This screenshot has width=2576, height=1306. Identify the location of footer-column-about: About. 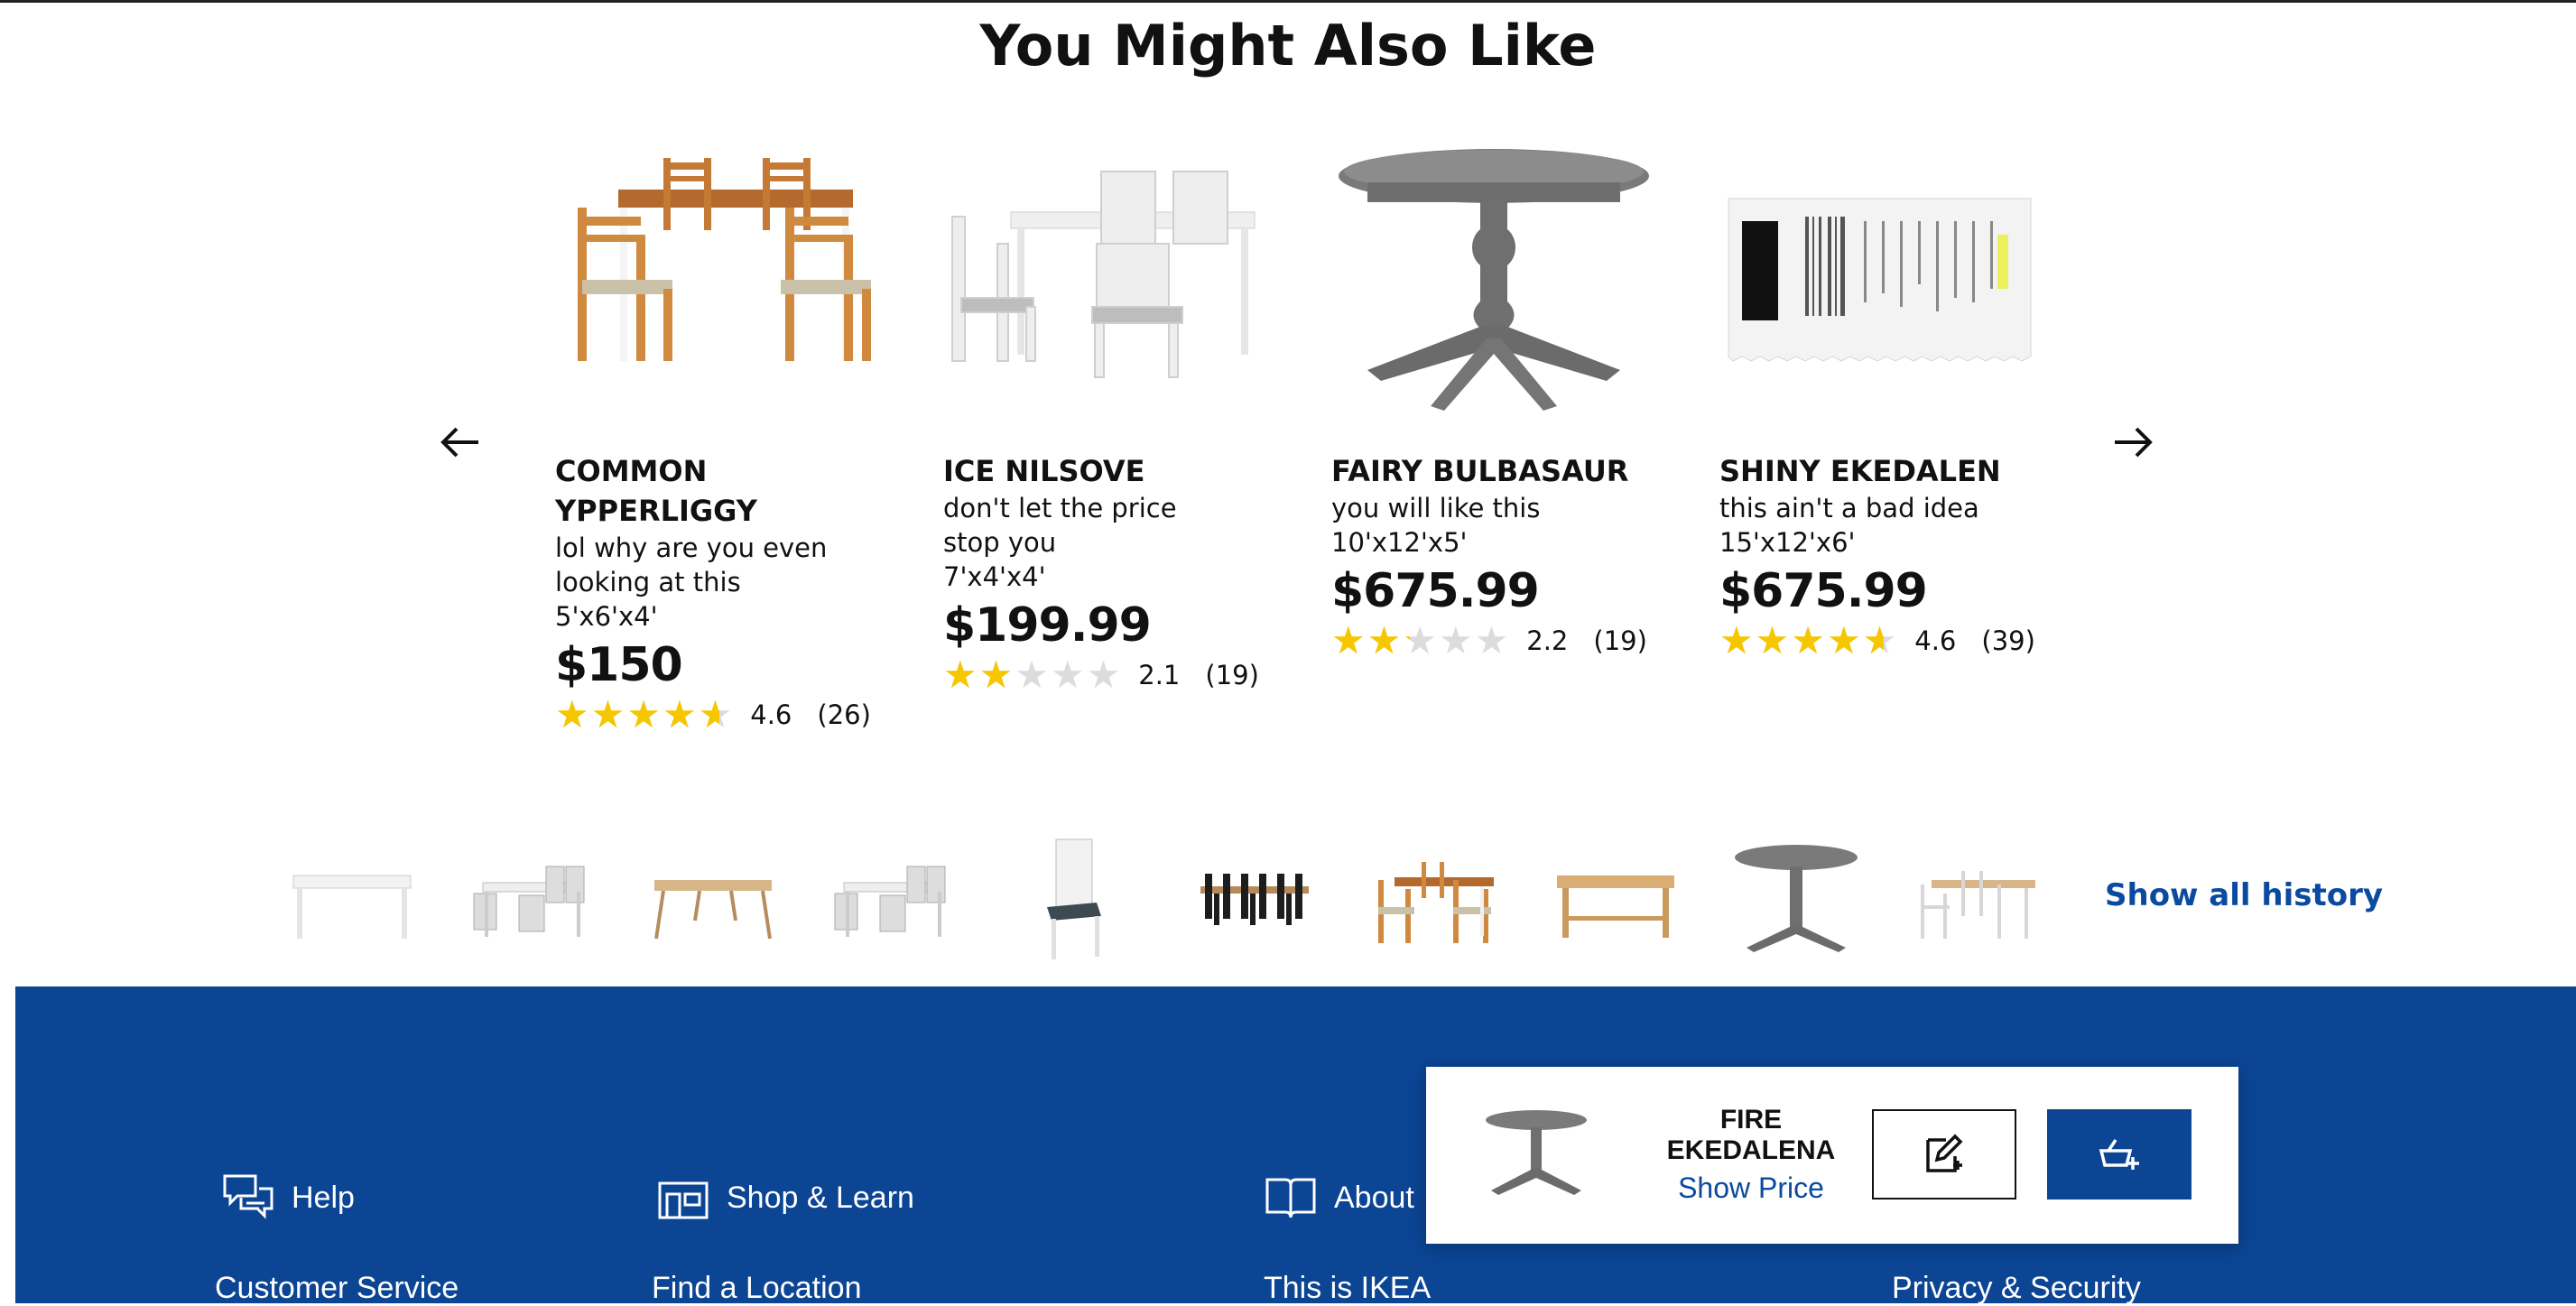
(1339, 1198).